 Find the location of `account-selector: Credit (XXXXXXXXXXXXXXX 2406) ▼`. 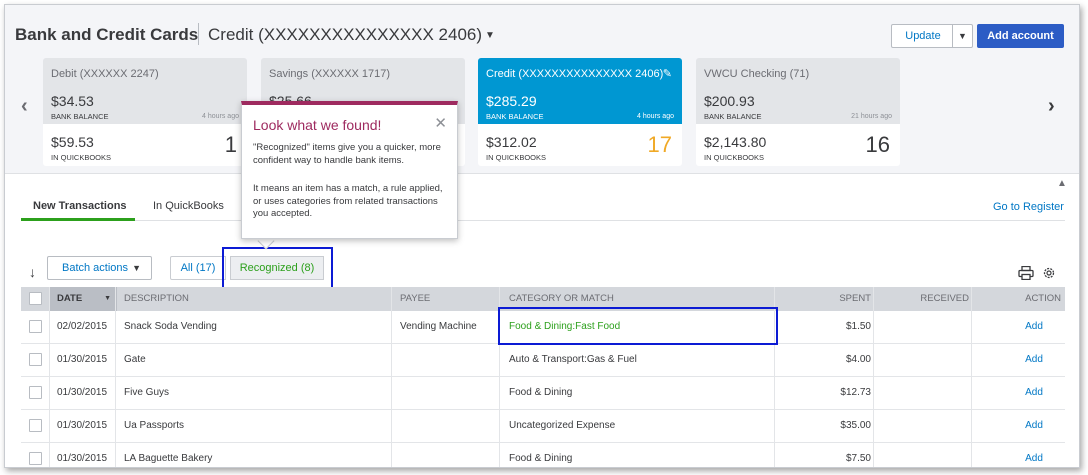

account-selector: Credit (XXXXXXXXXXXXXXX 2406) ▼ is located at coordinates (351, 35).